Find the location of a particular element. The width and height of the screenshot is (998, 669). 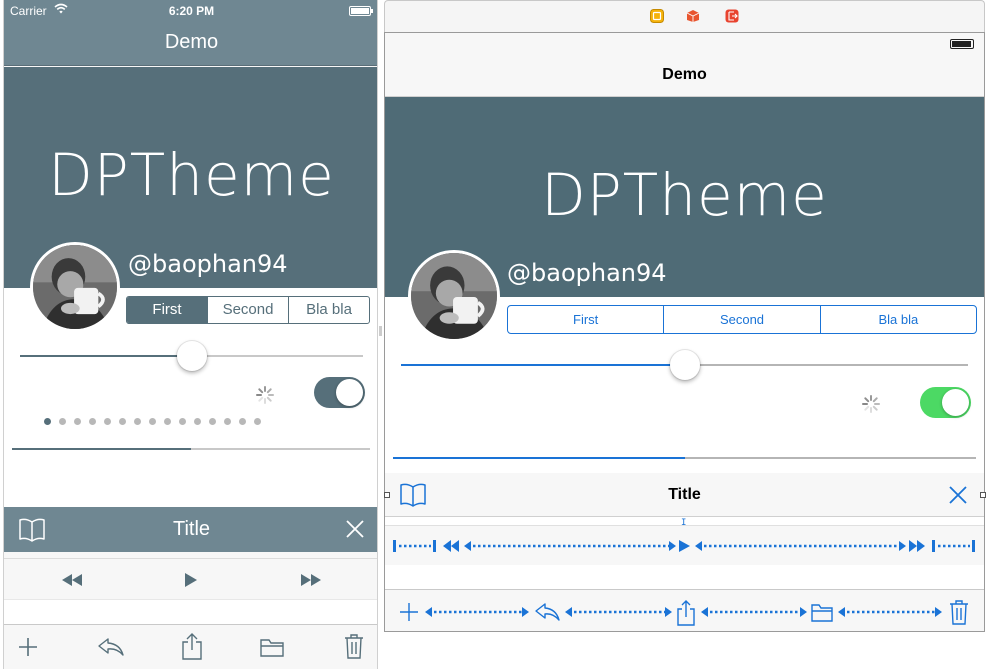

status-time: 6:20 PM is located at coordinates (191, 11).